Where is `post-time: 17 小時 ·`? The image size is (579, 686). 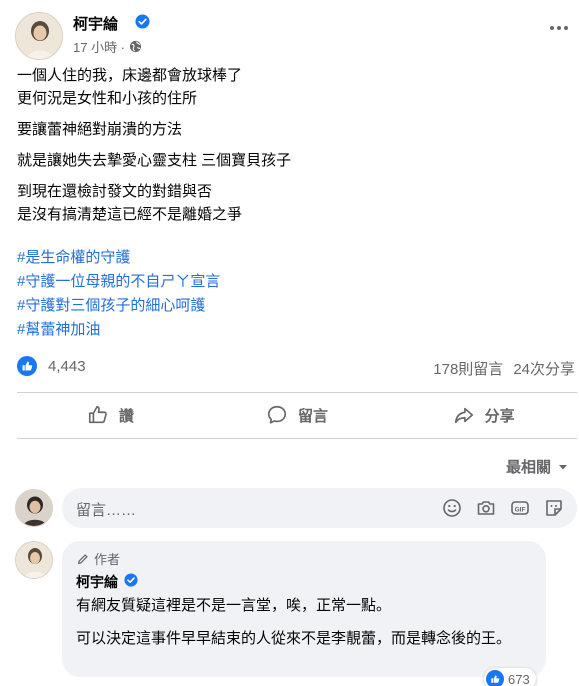
post-time: 17 小時 · is located at coordinates (99, 46).